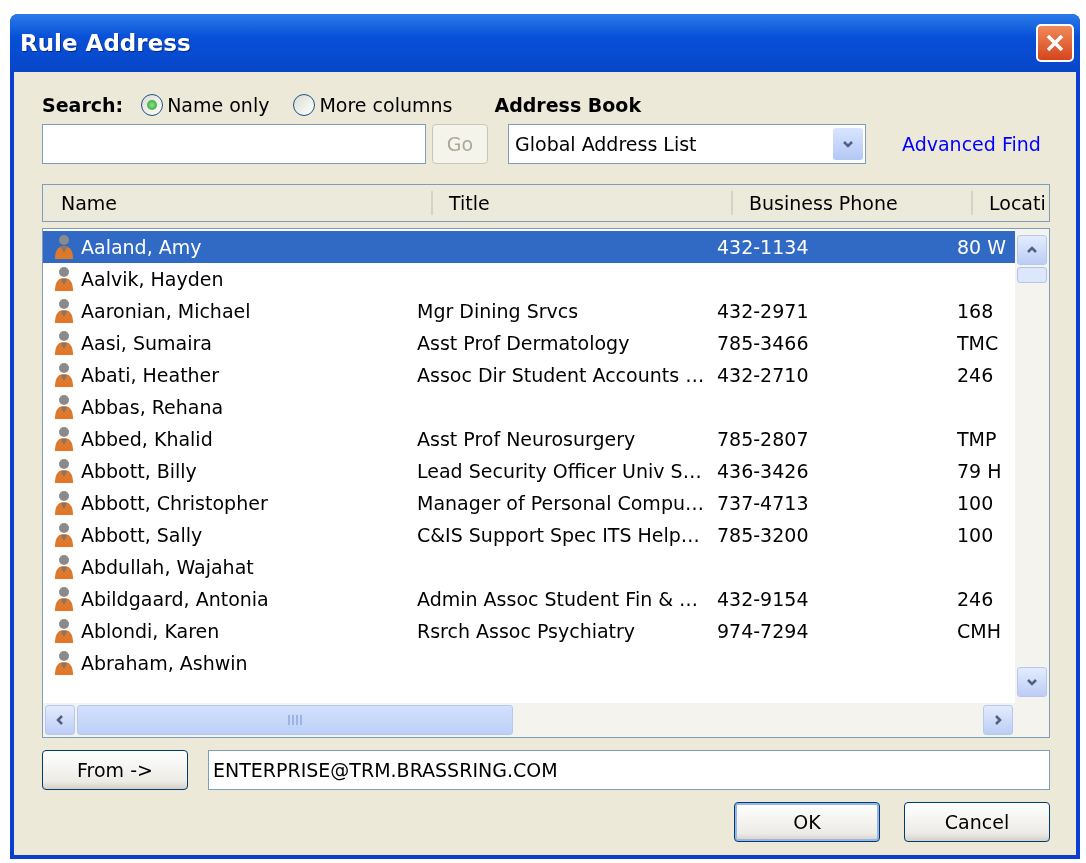 The height and width of the screenshot is (863, 1086). I want to click on table-cell-text: Aaronian, Michael, so click(166, 311).